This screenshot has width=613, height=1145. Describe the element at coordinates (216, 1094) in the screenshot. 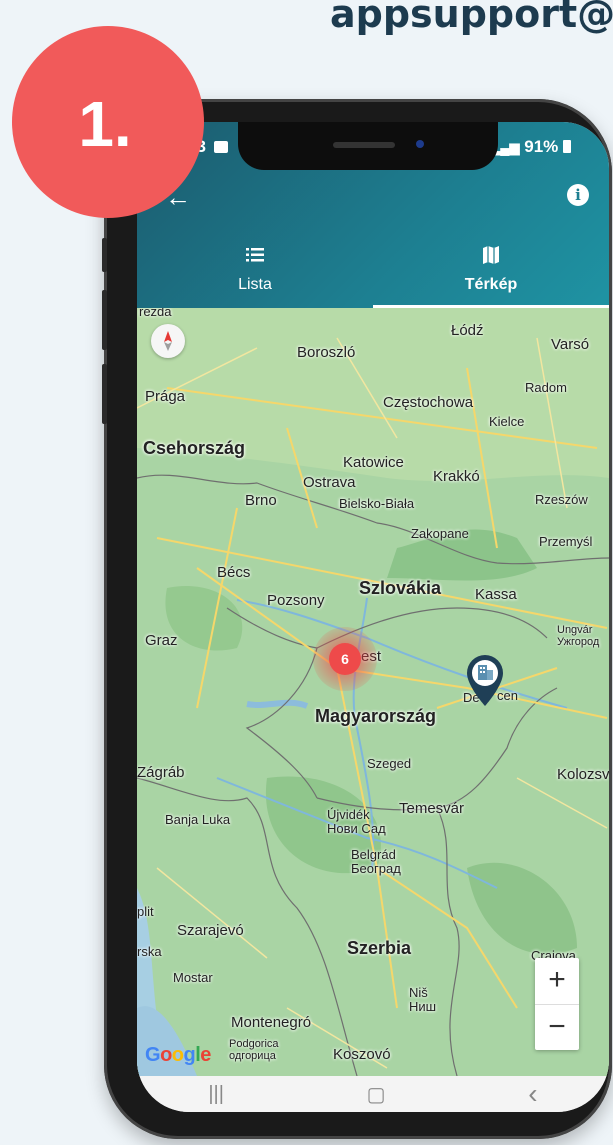

I see `recent-apps-button: |||` at that location.